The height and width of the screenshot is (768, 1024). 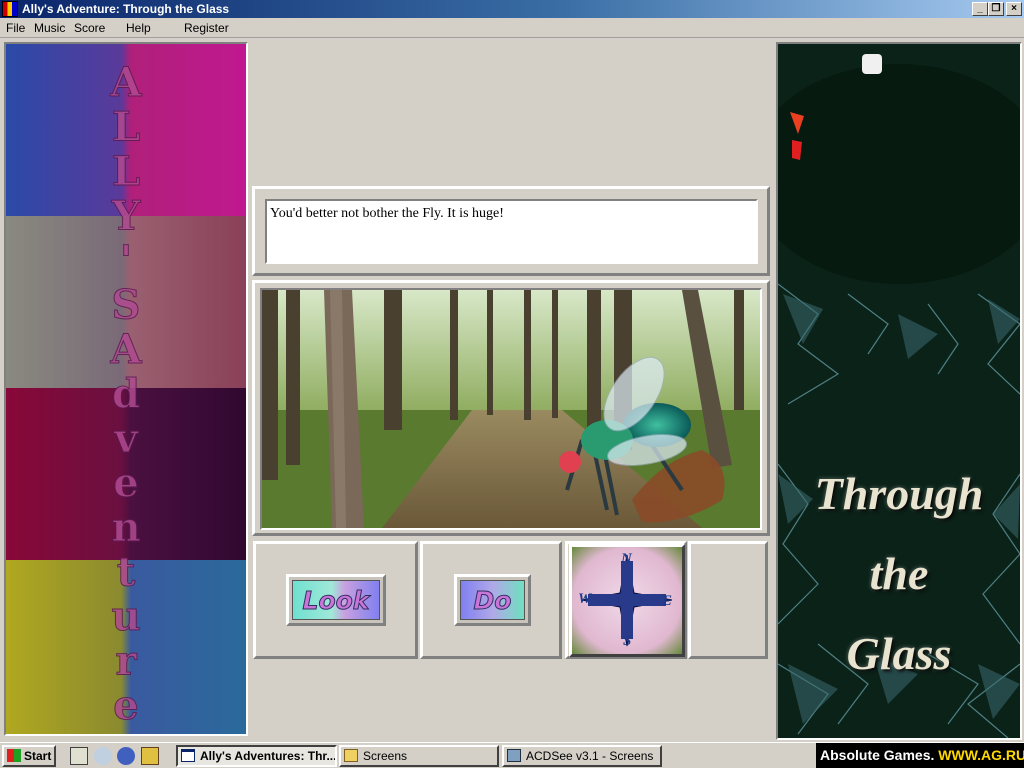 I want to click on cat-icon, so click(x=872, y=64).